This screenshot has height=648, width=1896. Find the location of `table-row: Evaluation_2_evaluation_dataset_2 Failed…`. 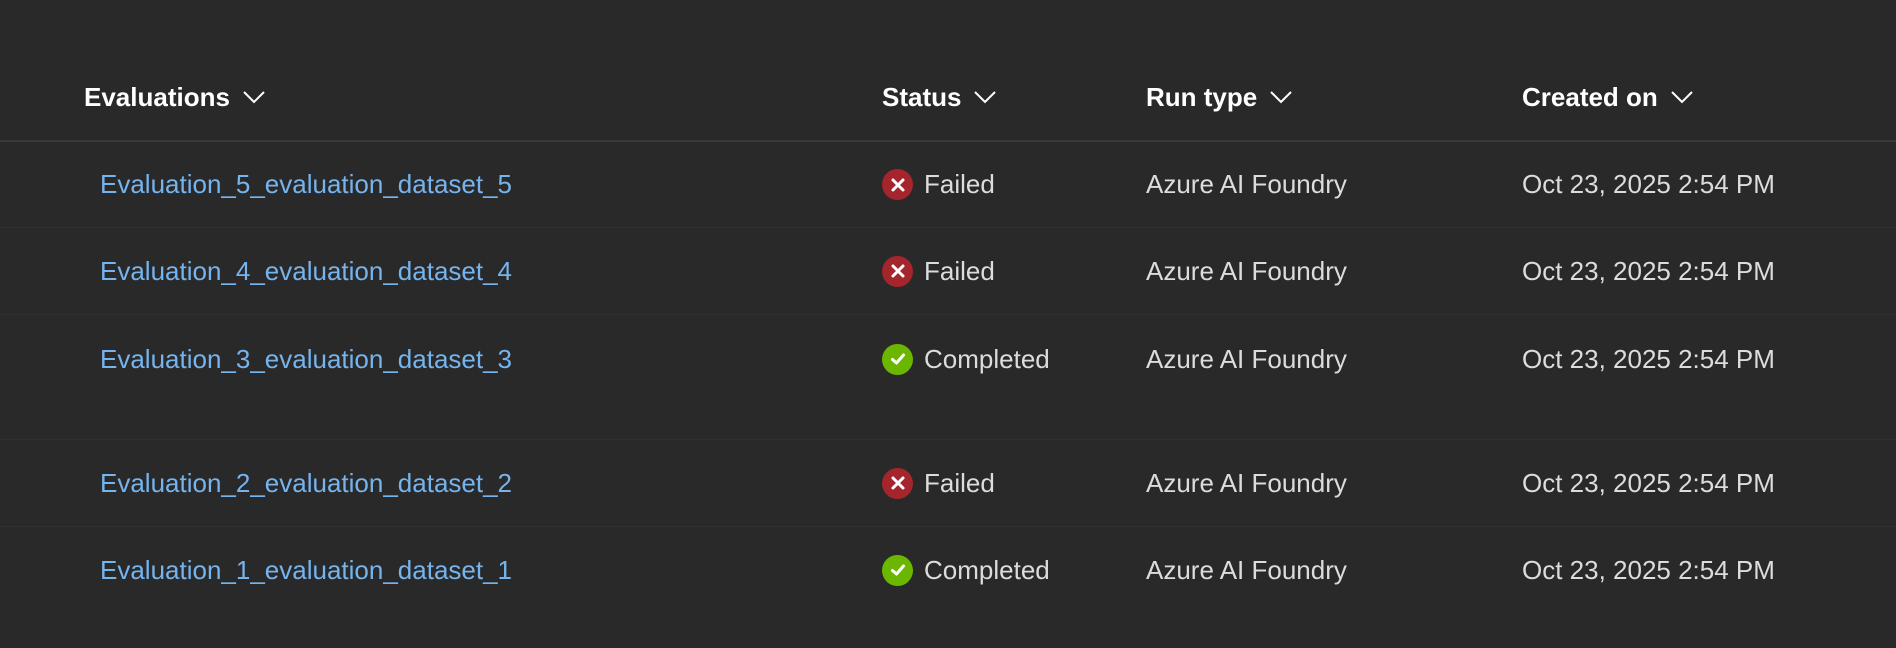

table-row: Evaluation_2_evaluation_dataset_2 Failed… is located at coordinates (948, 483).